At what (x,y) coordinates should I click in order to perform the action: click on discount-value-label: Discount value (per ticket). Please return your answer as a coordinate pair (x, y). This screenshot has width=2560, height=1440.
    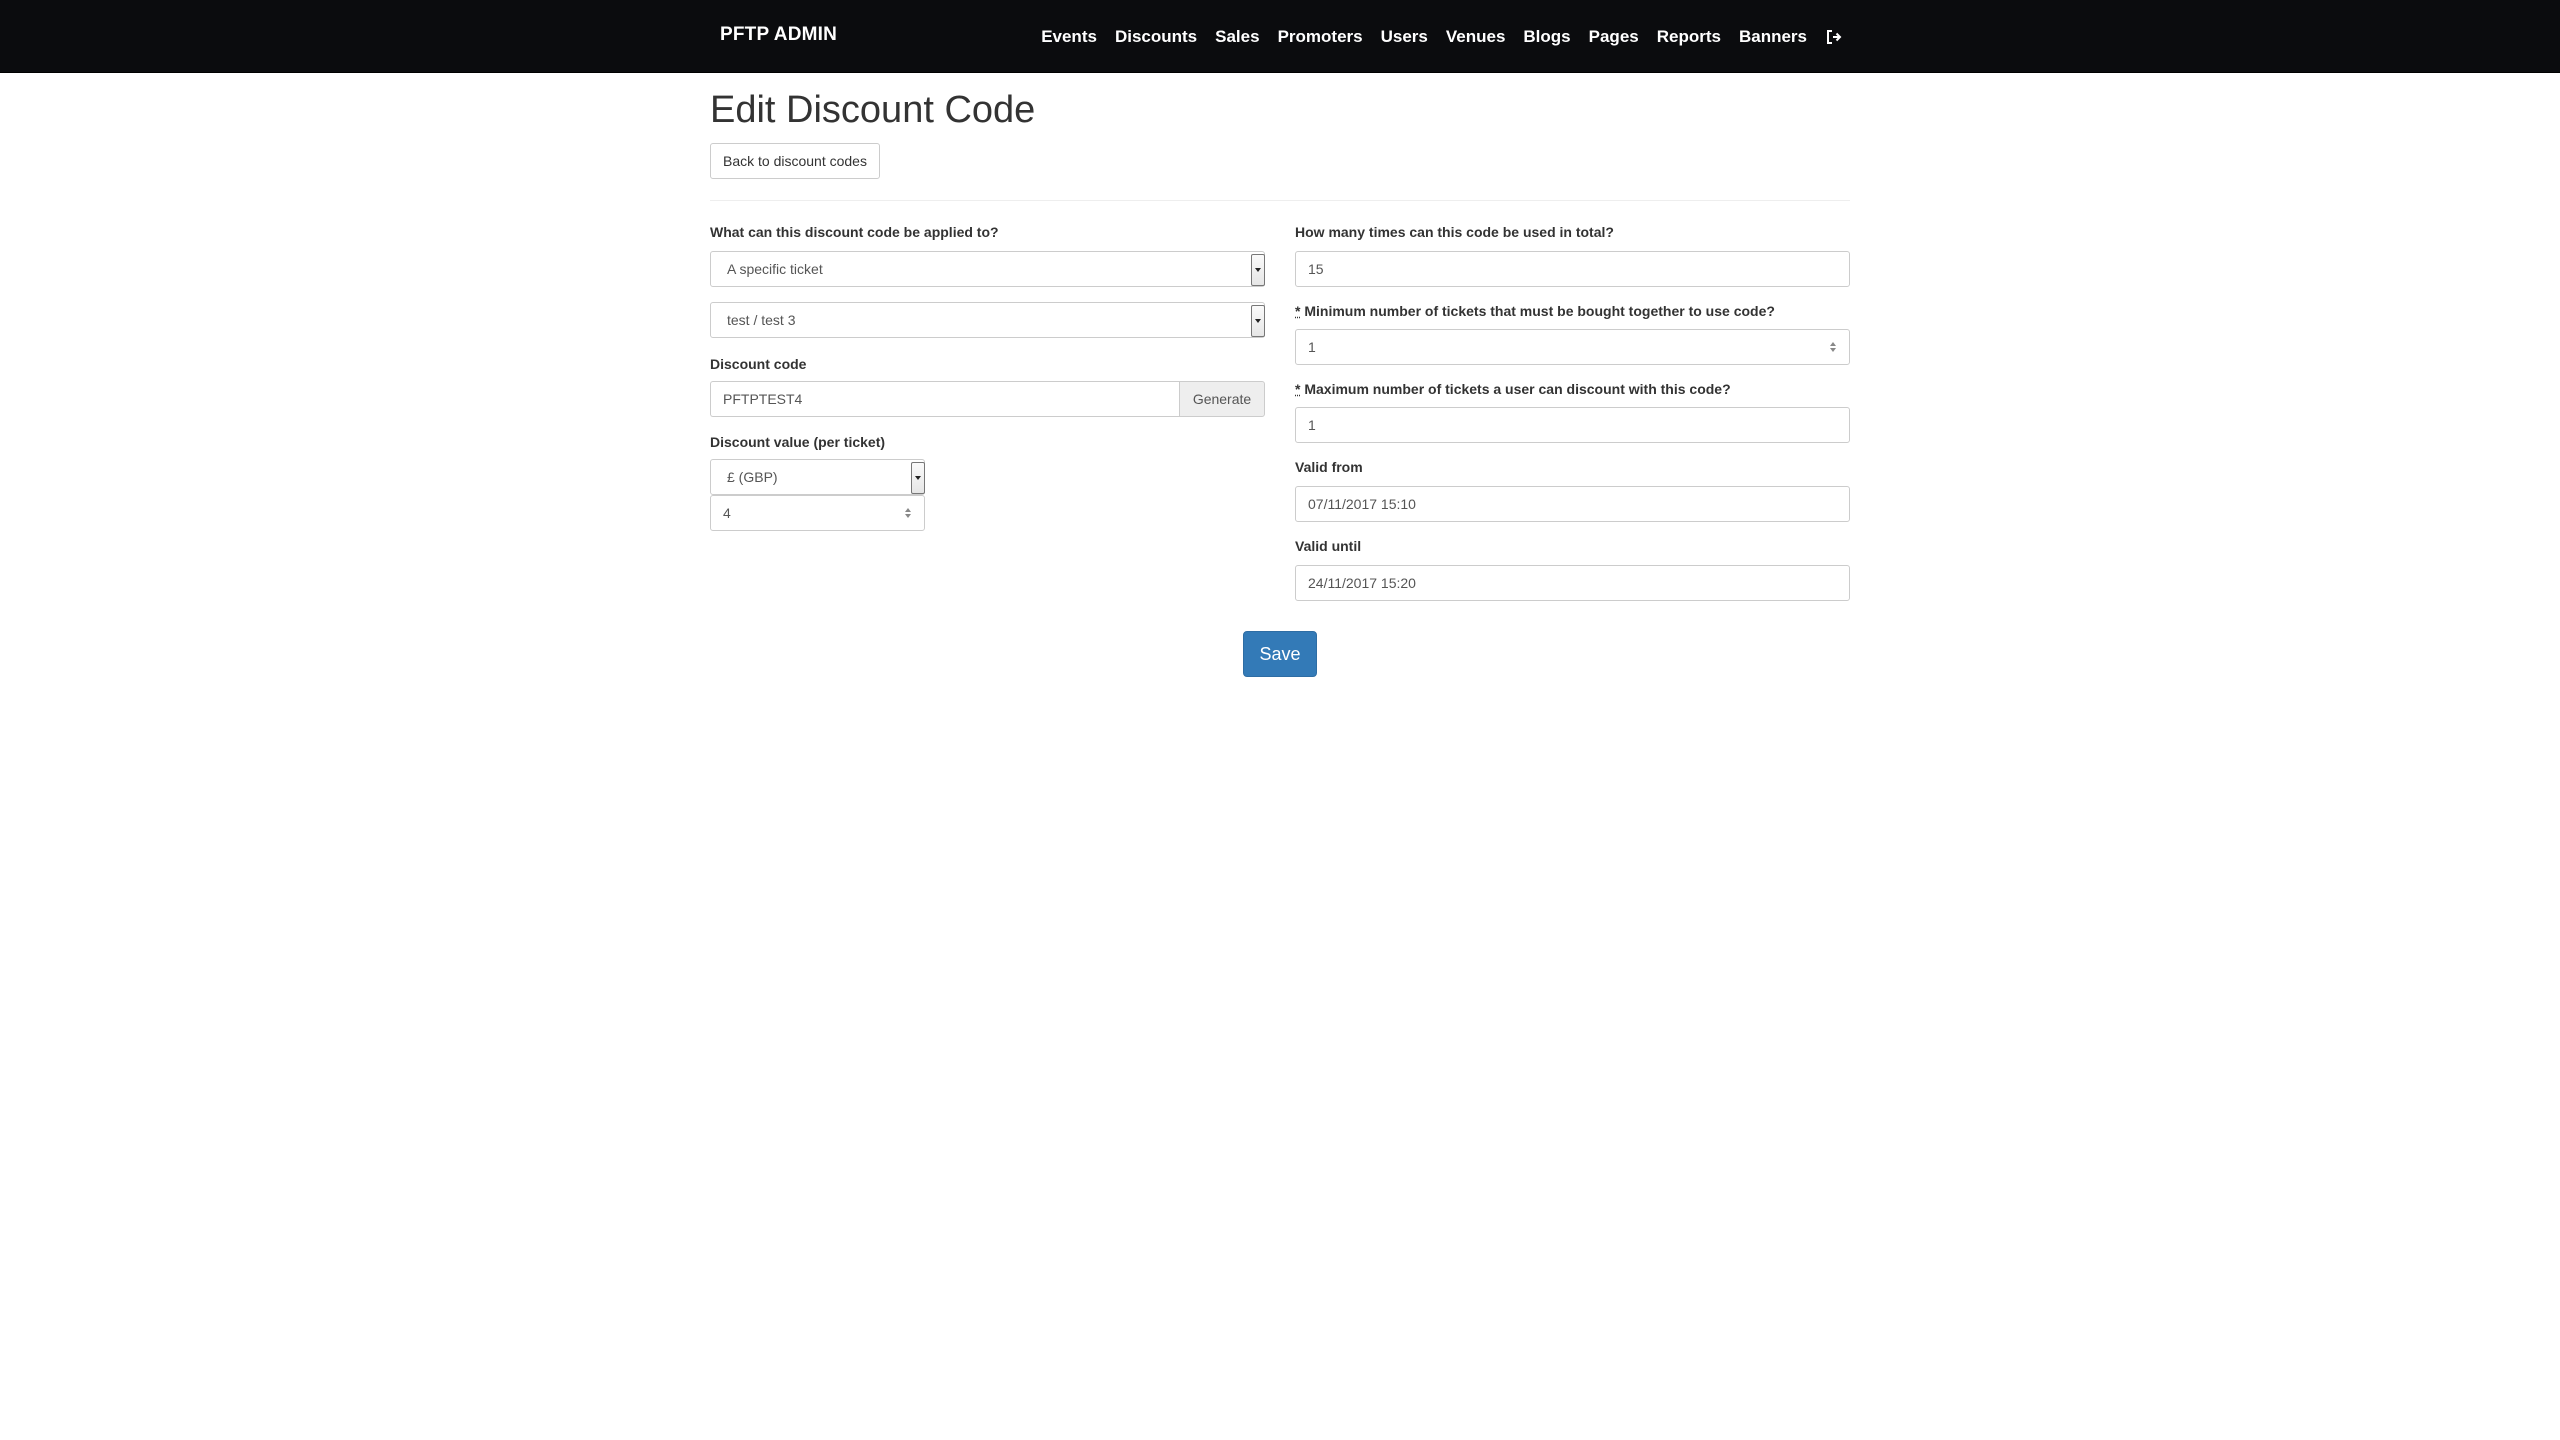
    Looking at the image, I should click on (798, 442).